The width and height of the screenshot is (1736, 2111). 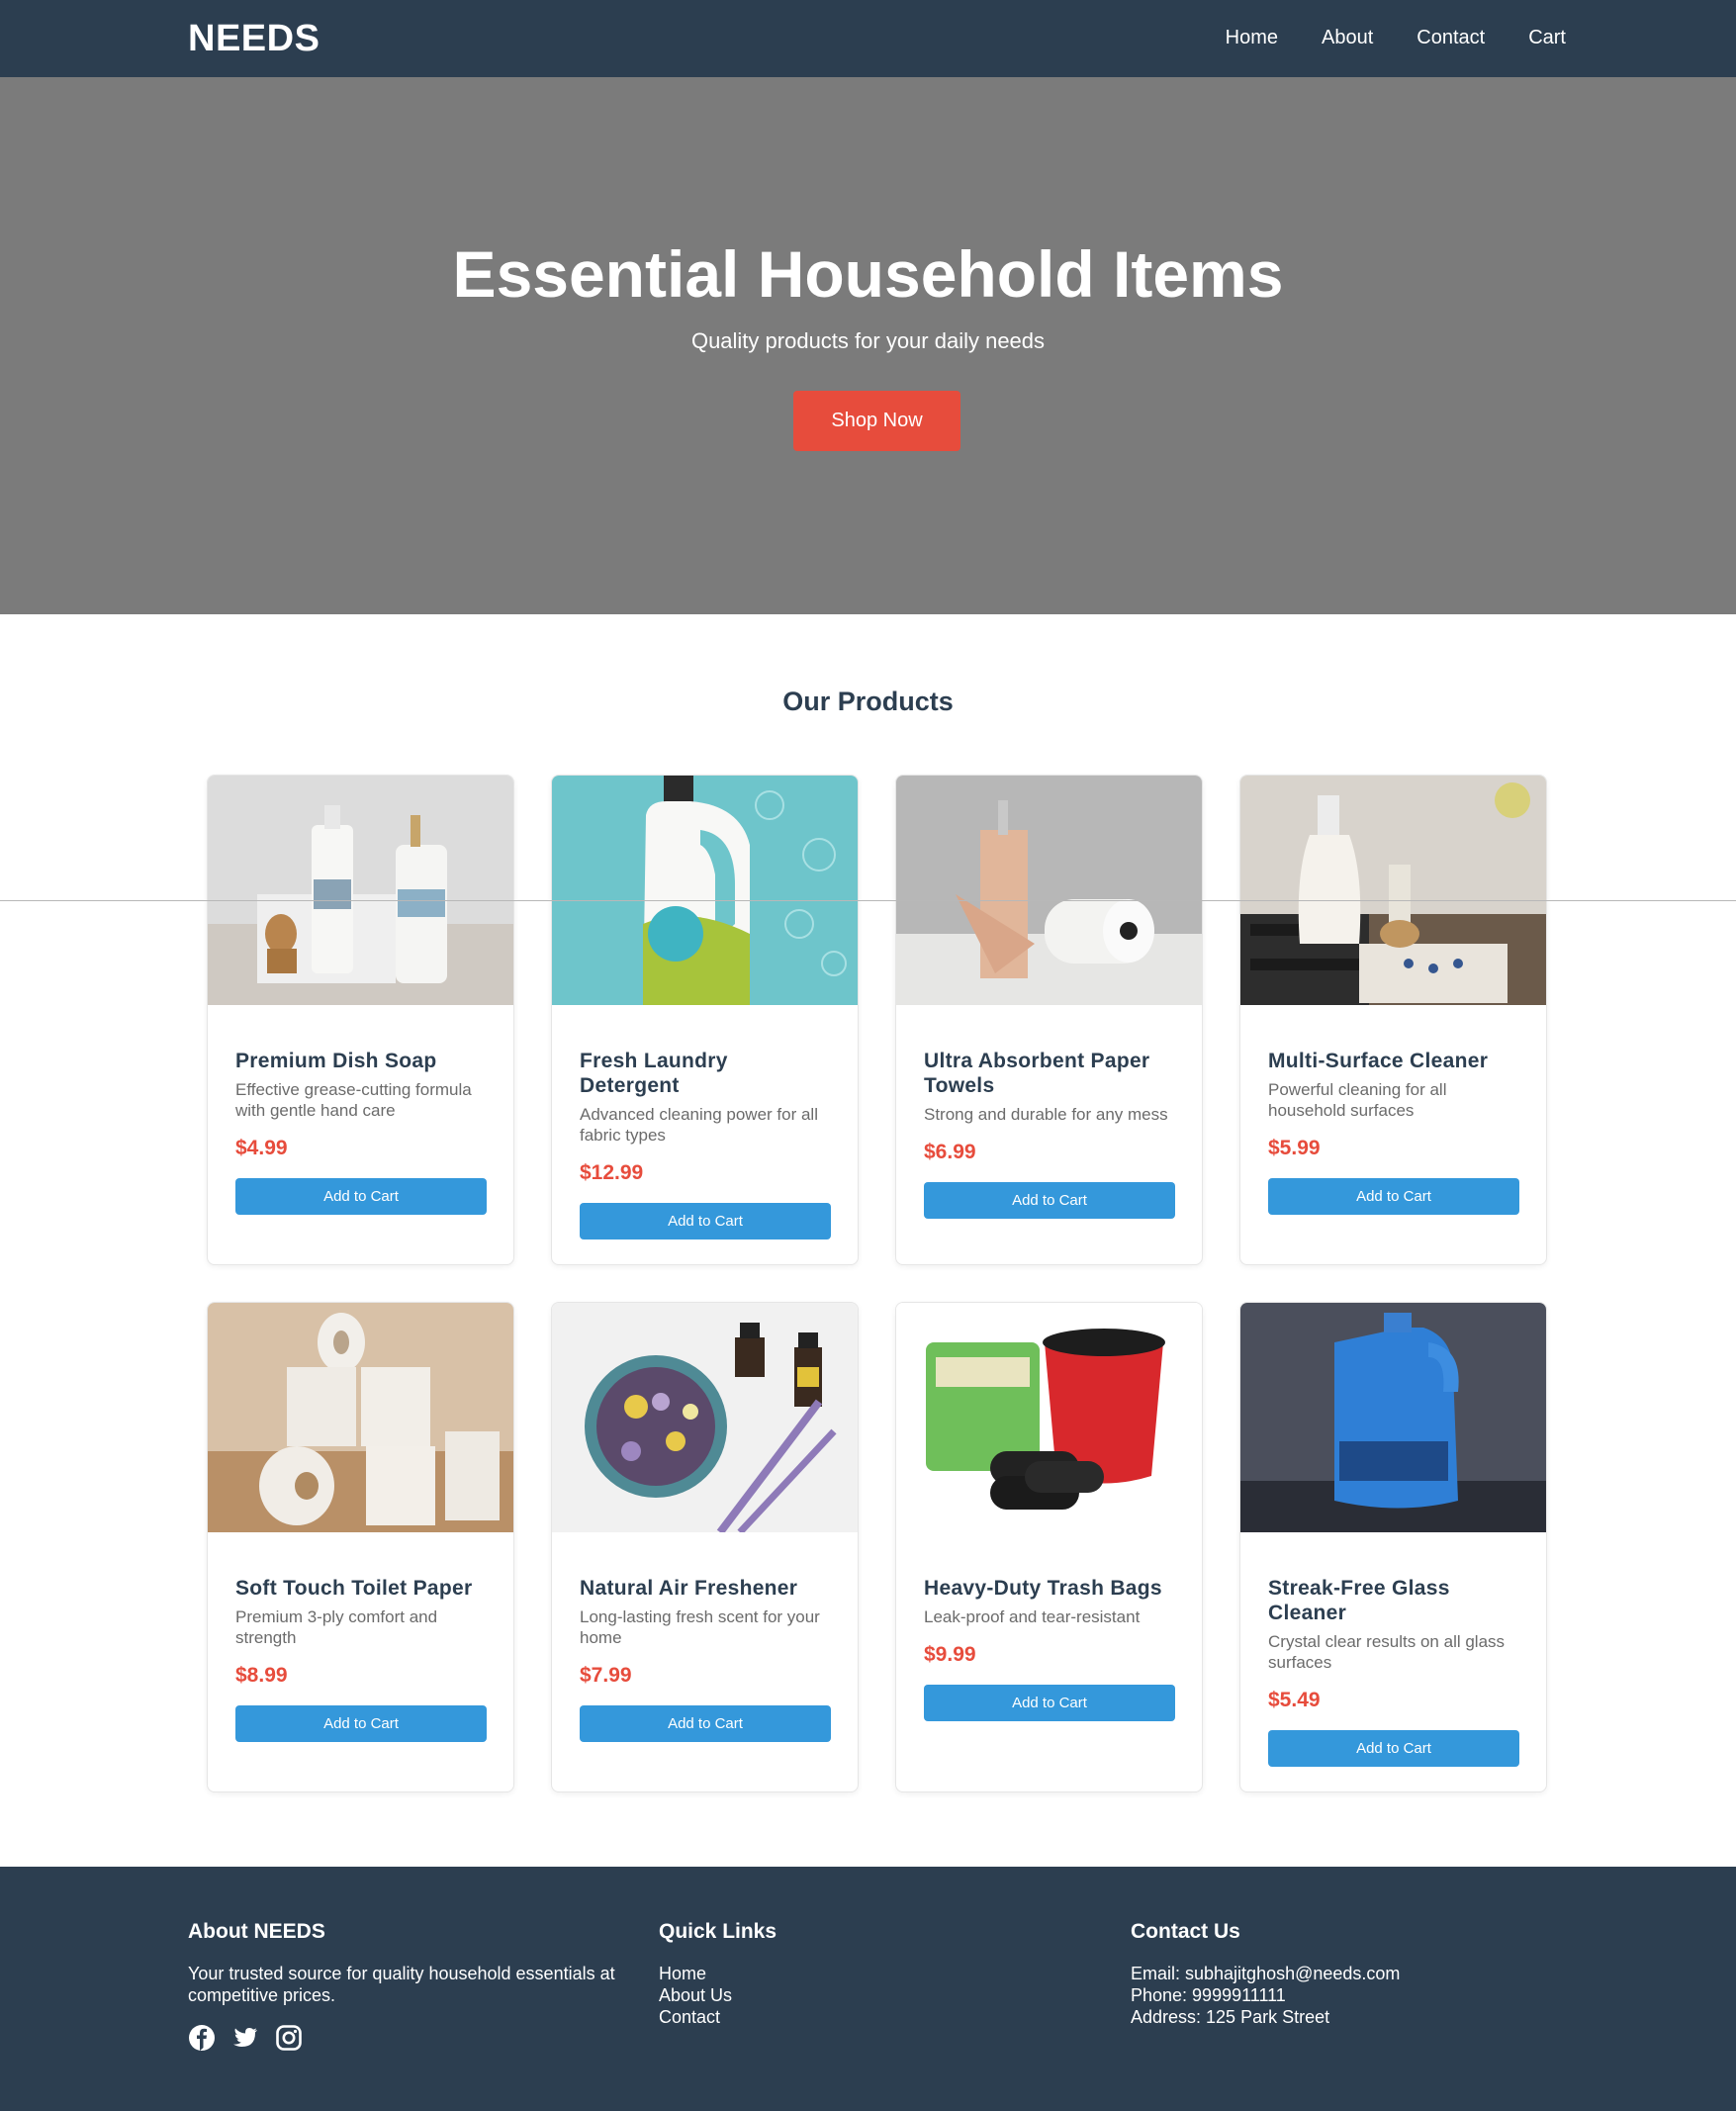 What do you see at coordinates (1547, 38) in the screenshot?
I see `nav-link-cart: Cart` at bounding box center [1547, 38].